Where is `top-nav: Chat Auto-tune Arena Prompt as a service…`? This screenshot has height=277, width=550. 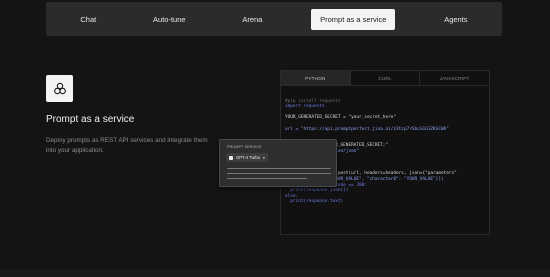 top-nav: Chat Auto-tune Arena Prompt as a service… is located at coordinates (274, 19).